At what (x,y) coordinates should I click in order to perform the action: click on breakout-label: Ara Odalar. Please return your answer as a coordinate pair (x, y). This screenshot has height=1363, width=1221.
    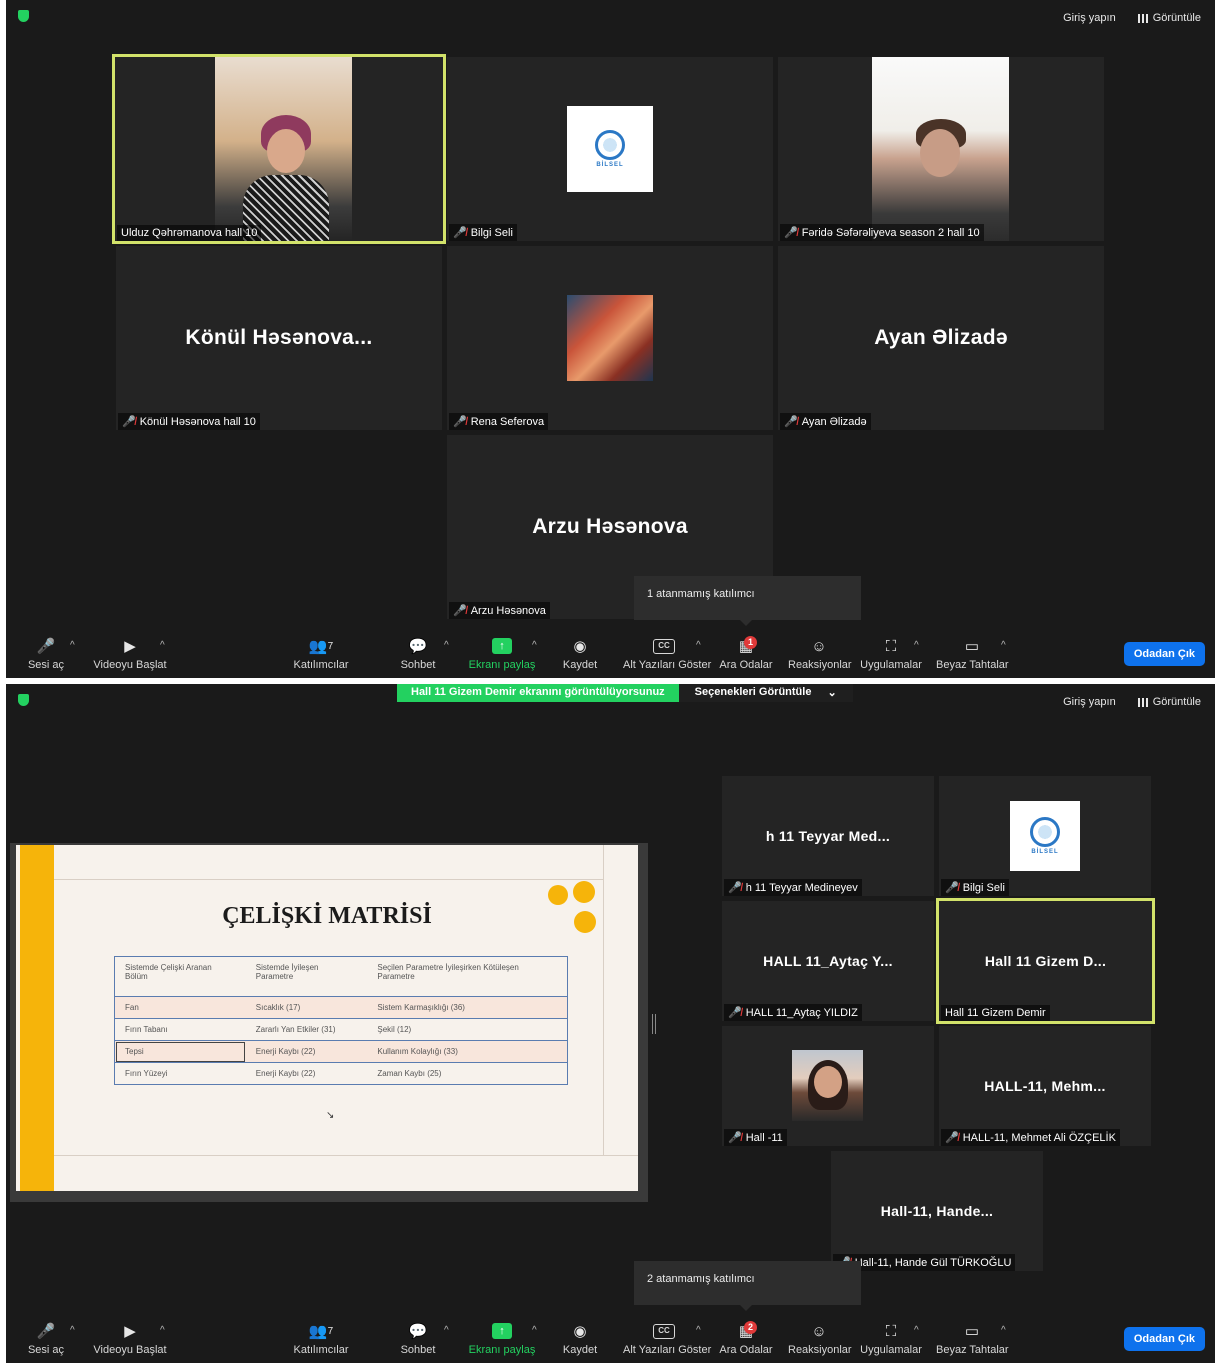
    Looking at the image, I should click on (746, 1350).